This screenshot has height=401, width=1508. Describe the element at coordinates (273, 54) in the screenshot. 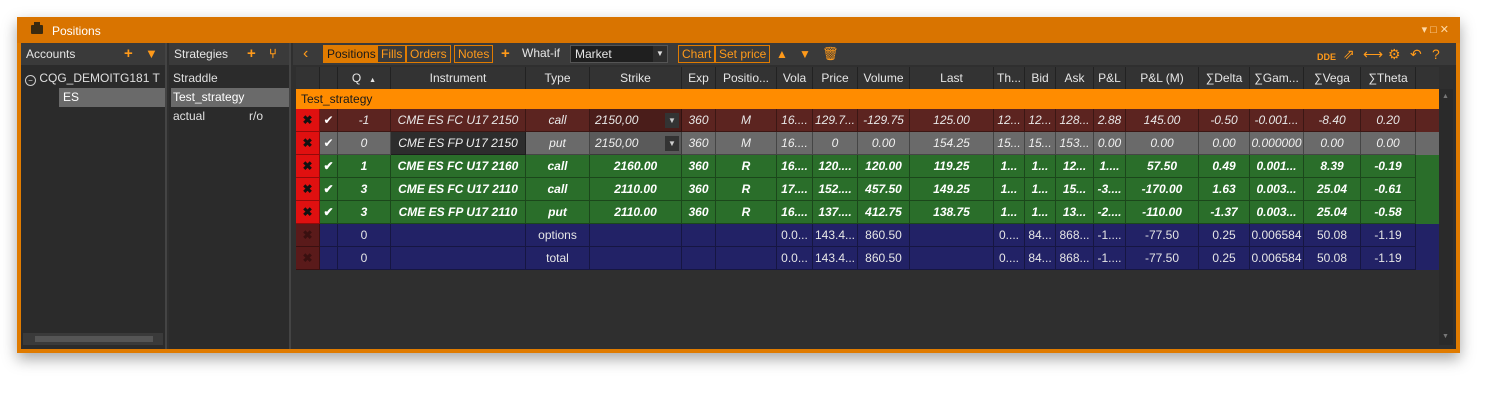

I see `branch-icon: ⑂` at that location.